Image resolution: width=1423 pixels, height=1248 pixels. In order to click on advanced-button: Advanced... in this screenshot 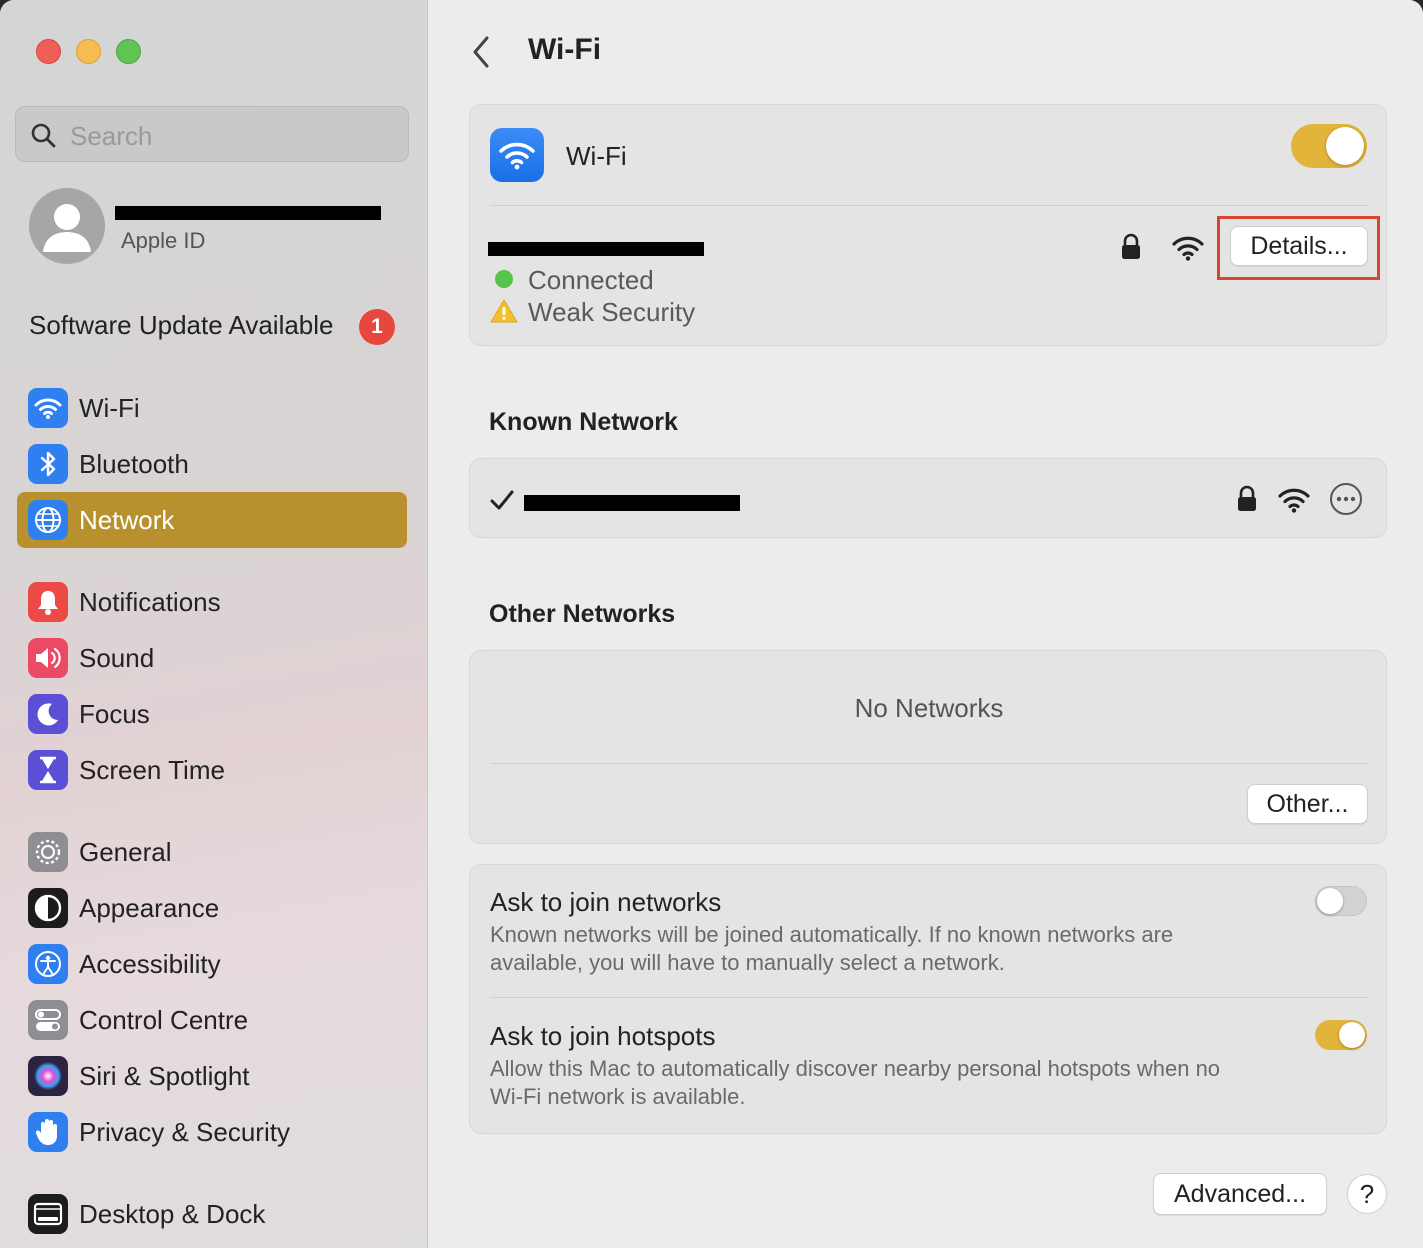, I will do `click(1240, 1194)`.